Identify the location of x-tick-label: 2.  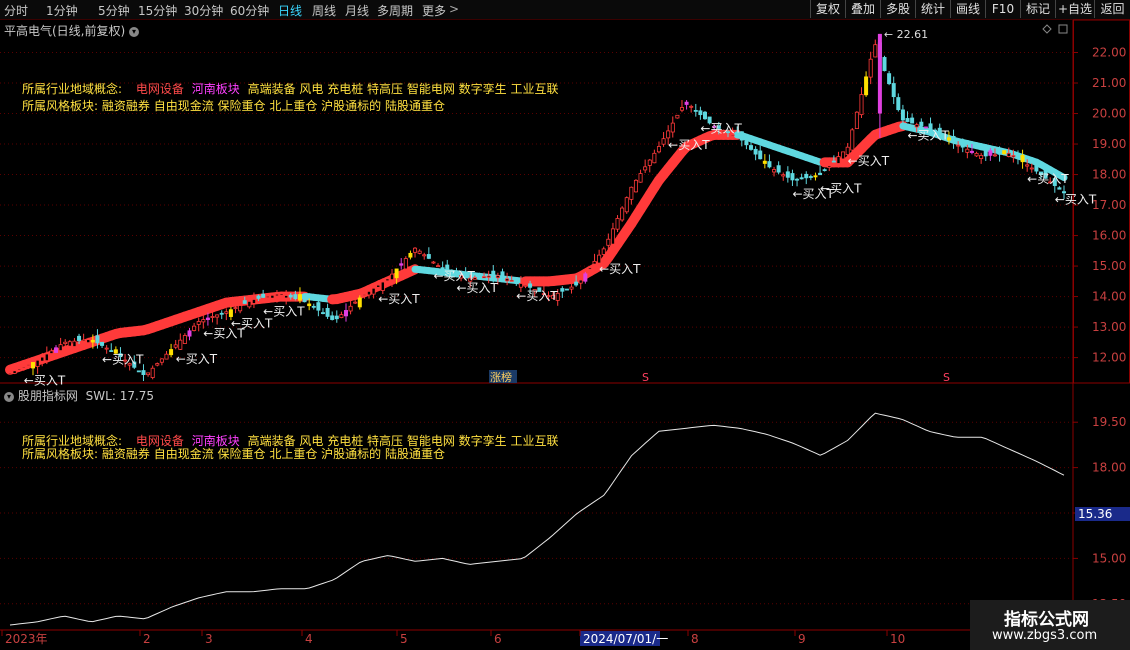
(147, 639).